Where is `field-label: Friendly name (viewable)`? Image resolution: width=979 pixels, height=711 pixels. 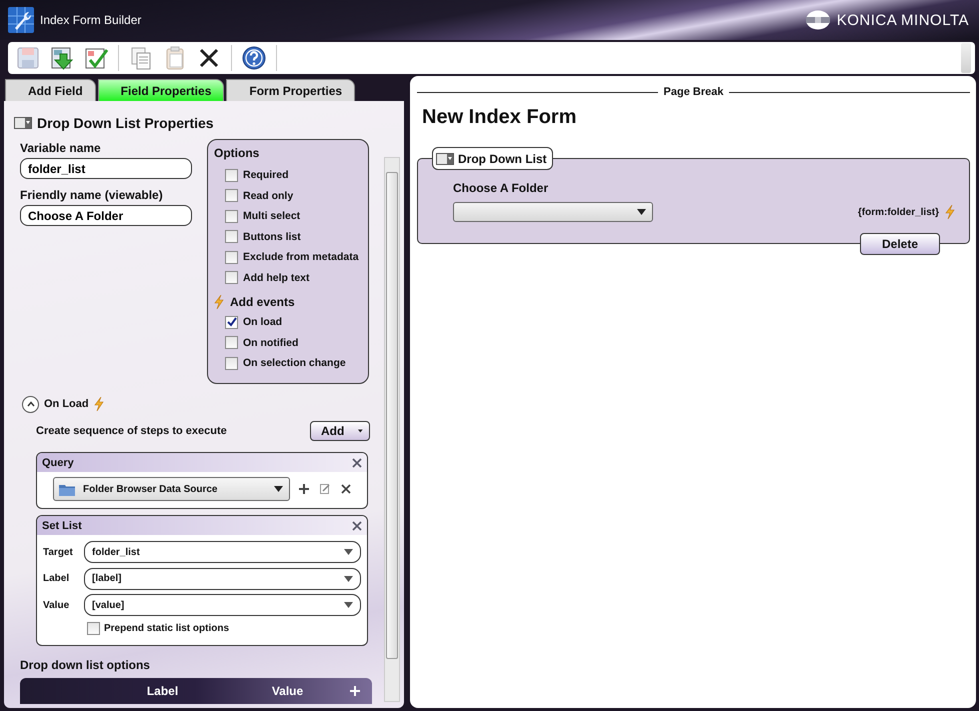 field-label: Friendly name (viewable) is located at coordinates (92, 195).